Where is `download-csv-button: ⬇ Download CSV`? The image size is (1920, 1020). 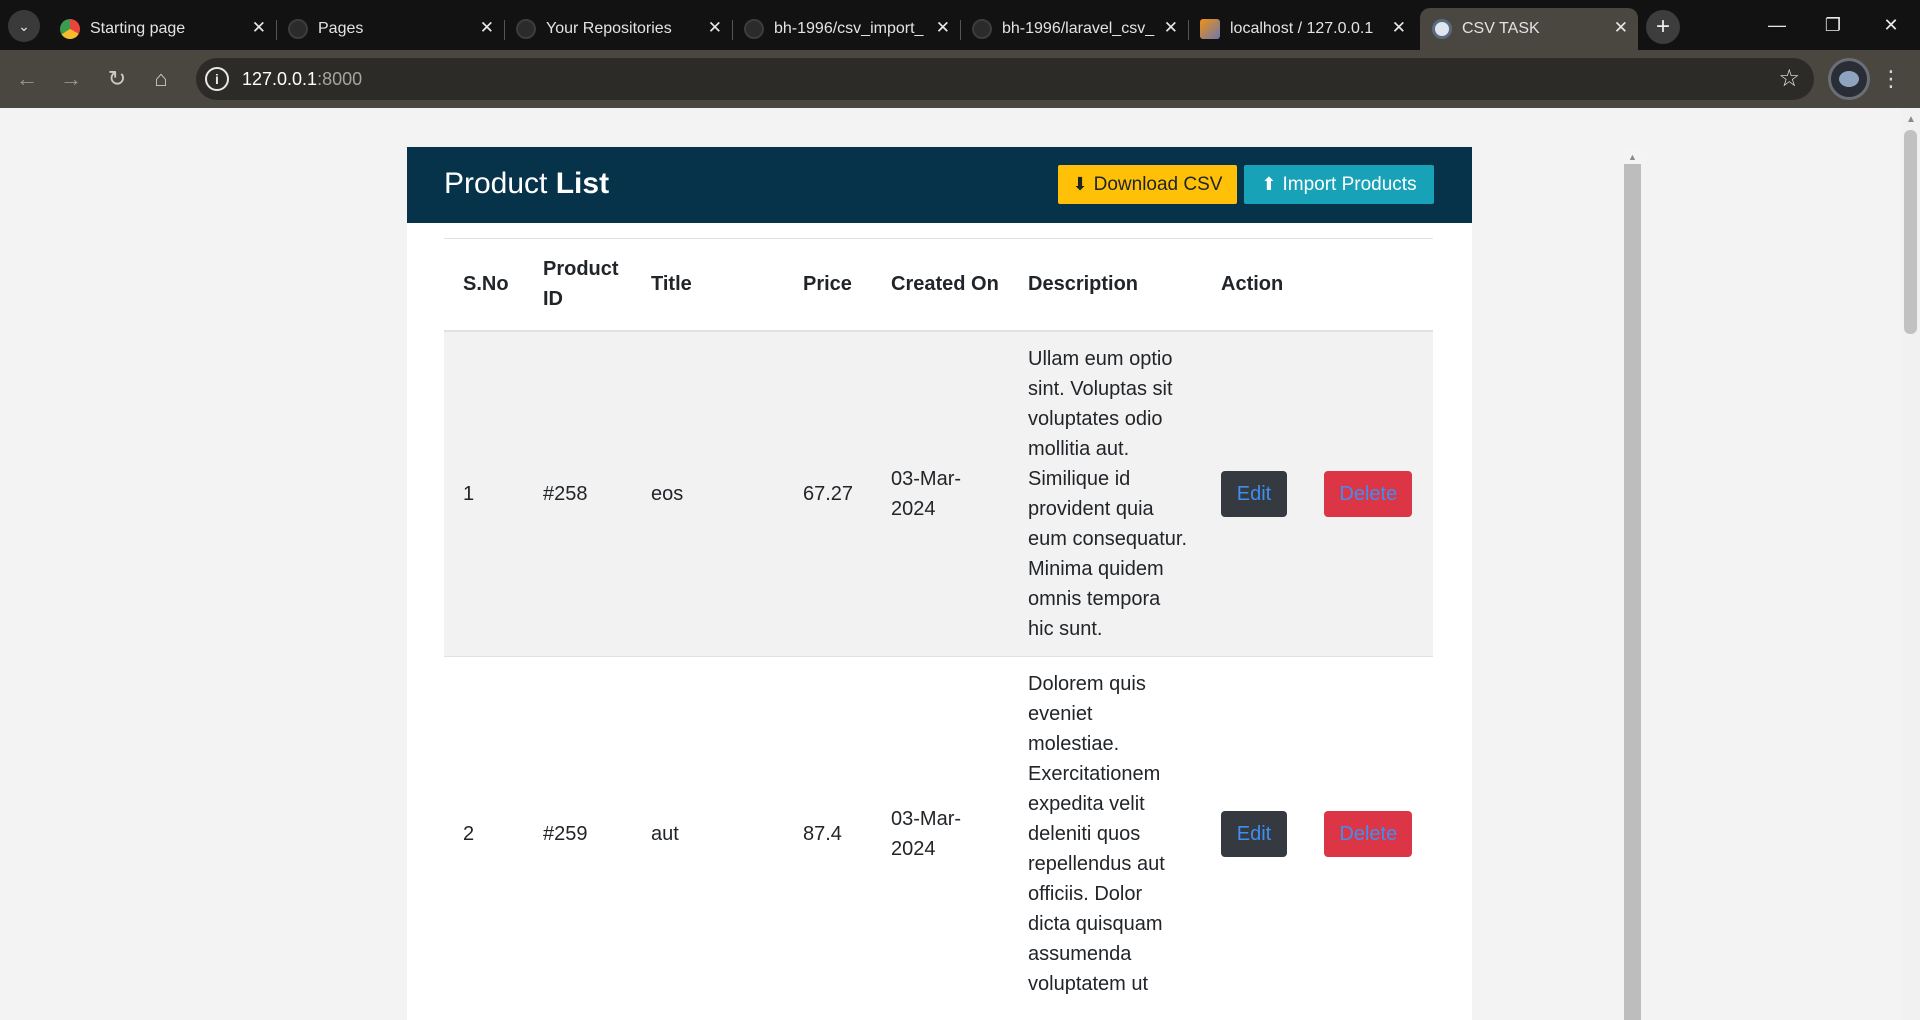
download-csv-button: ⬇ Download CSV is located at coordinates (1147, 184).